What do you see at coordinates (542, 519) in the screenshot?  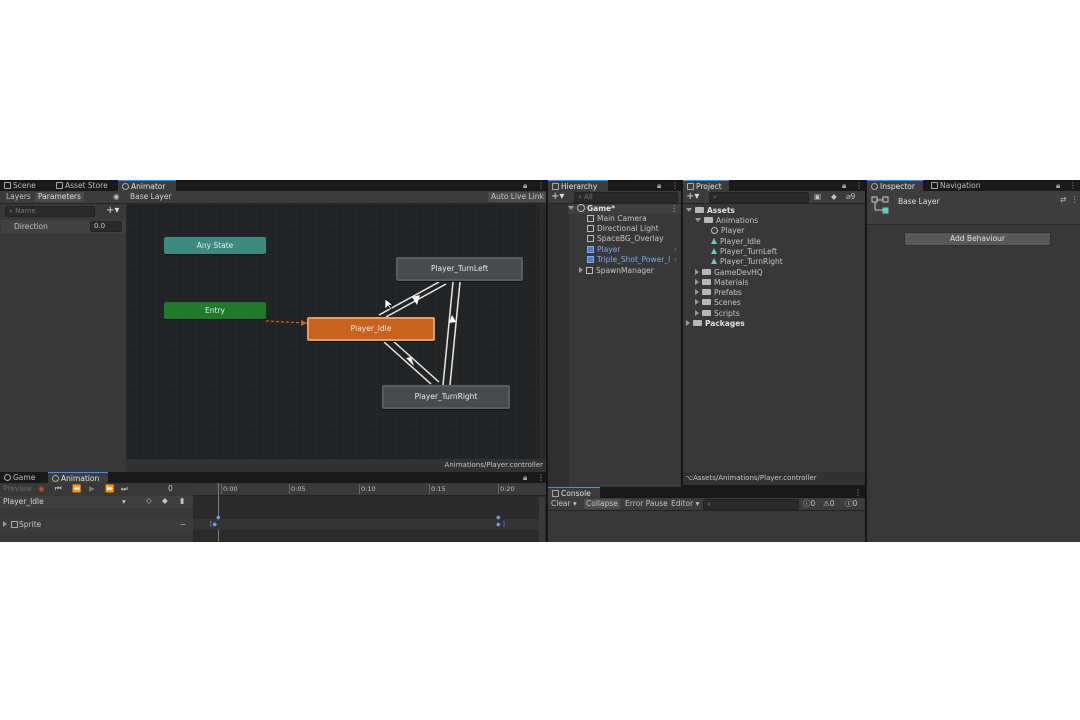 I see `dopesheet-scrollbar` at bounding box center [542, 519].